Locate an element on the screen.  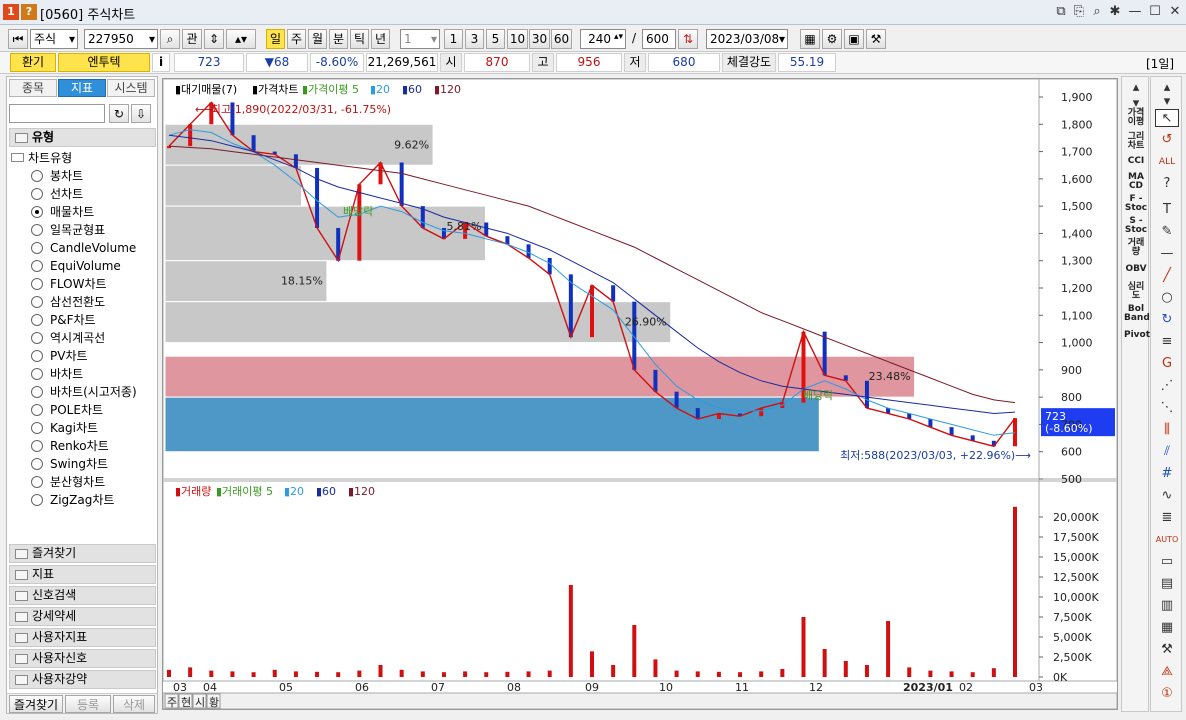
interval-1-button: 1 is located at coordinates (453, 39).